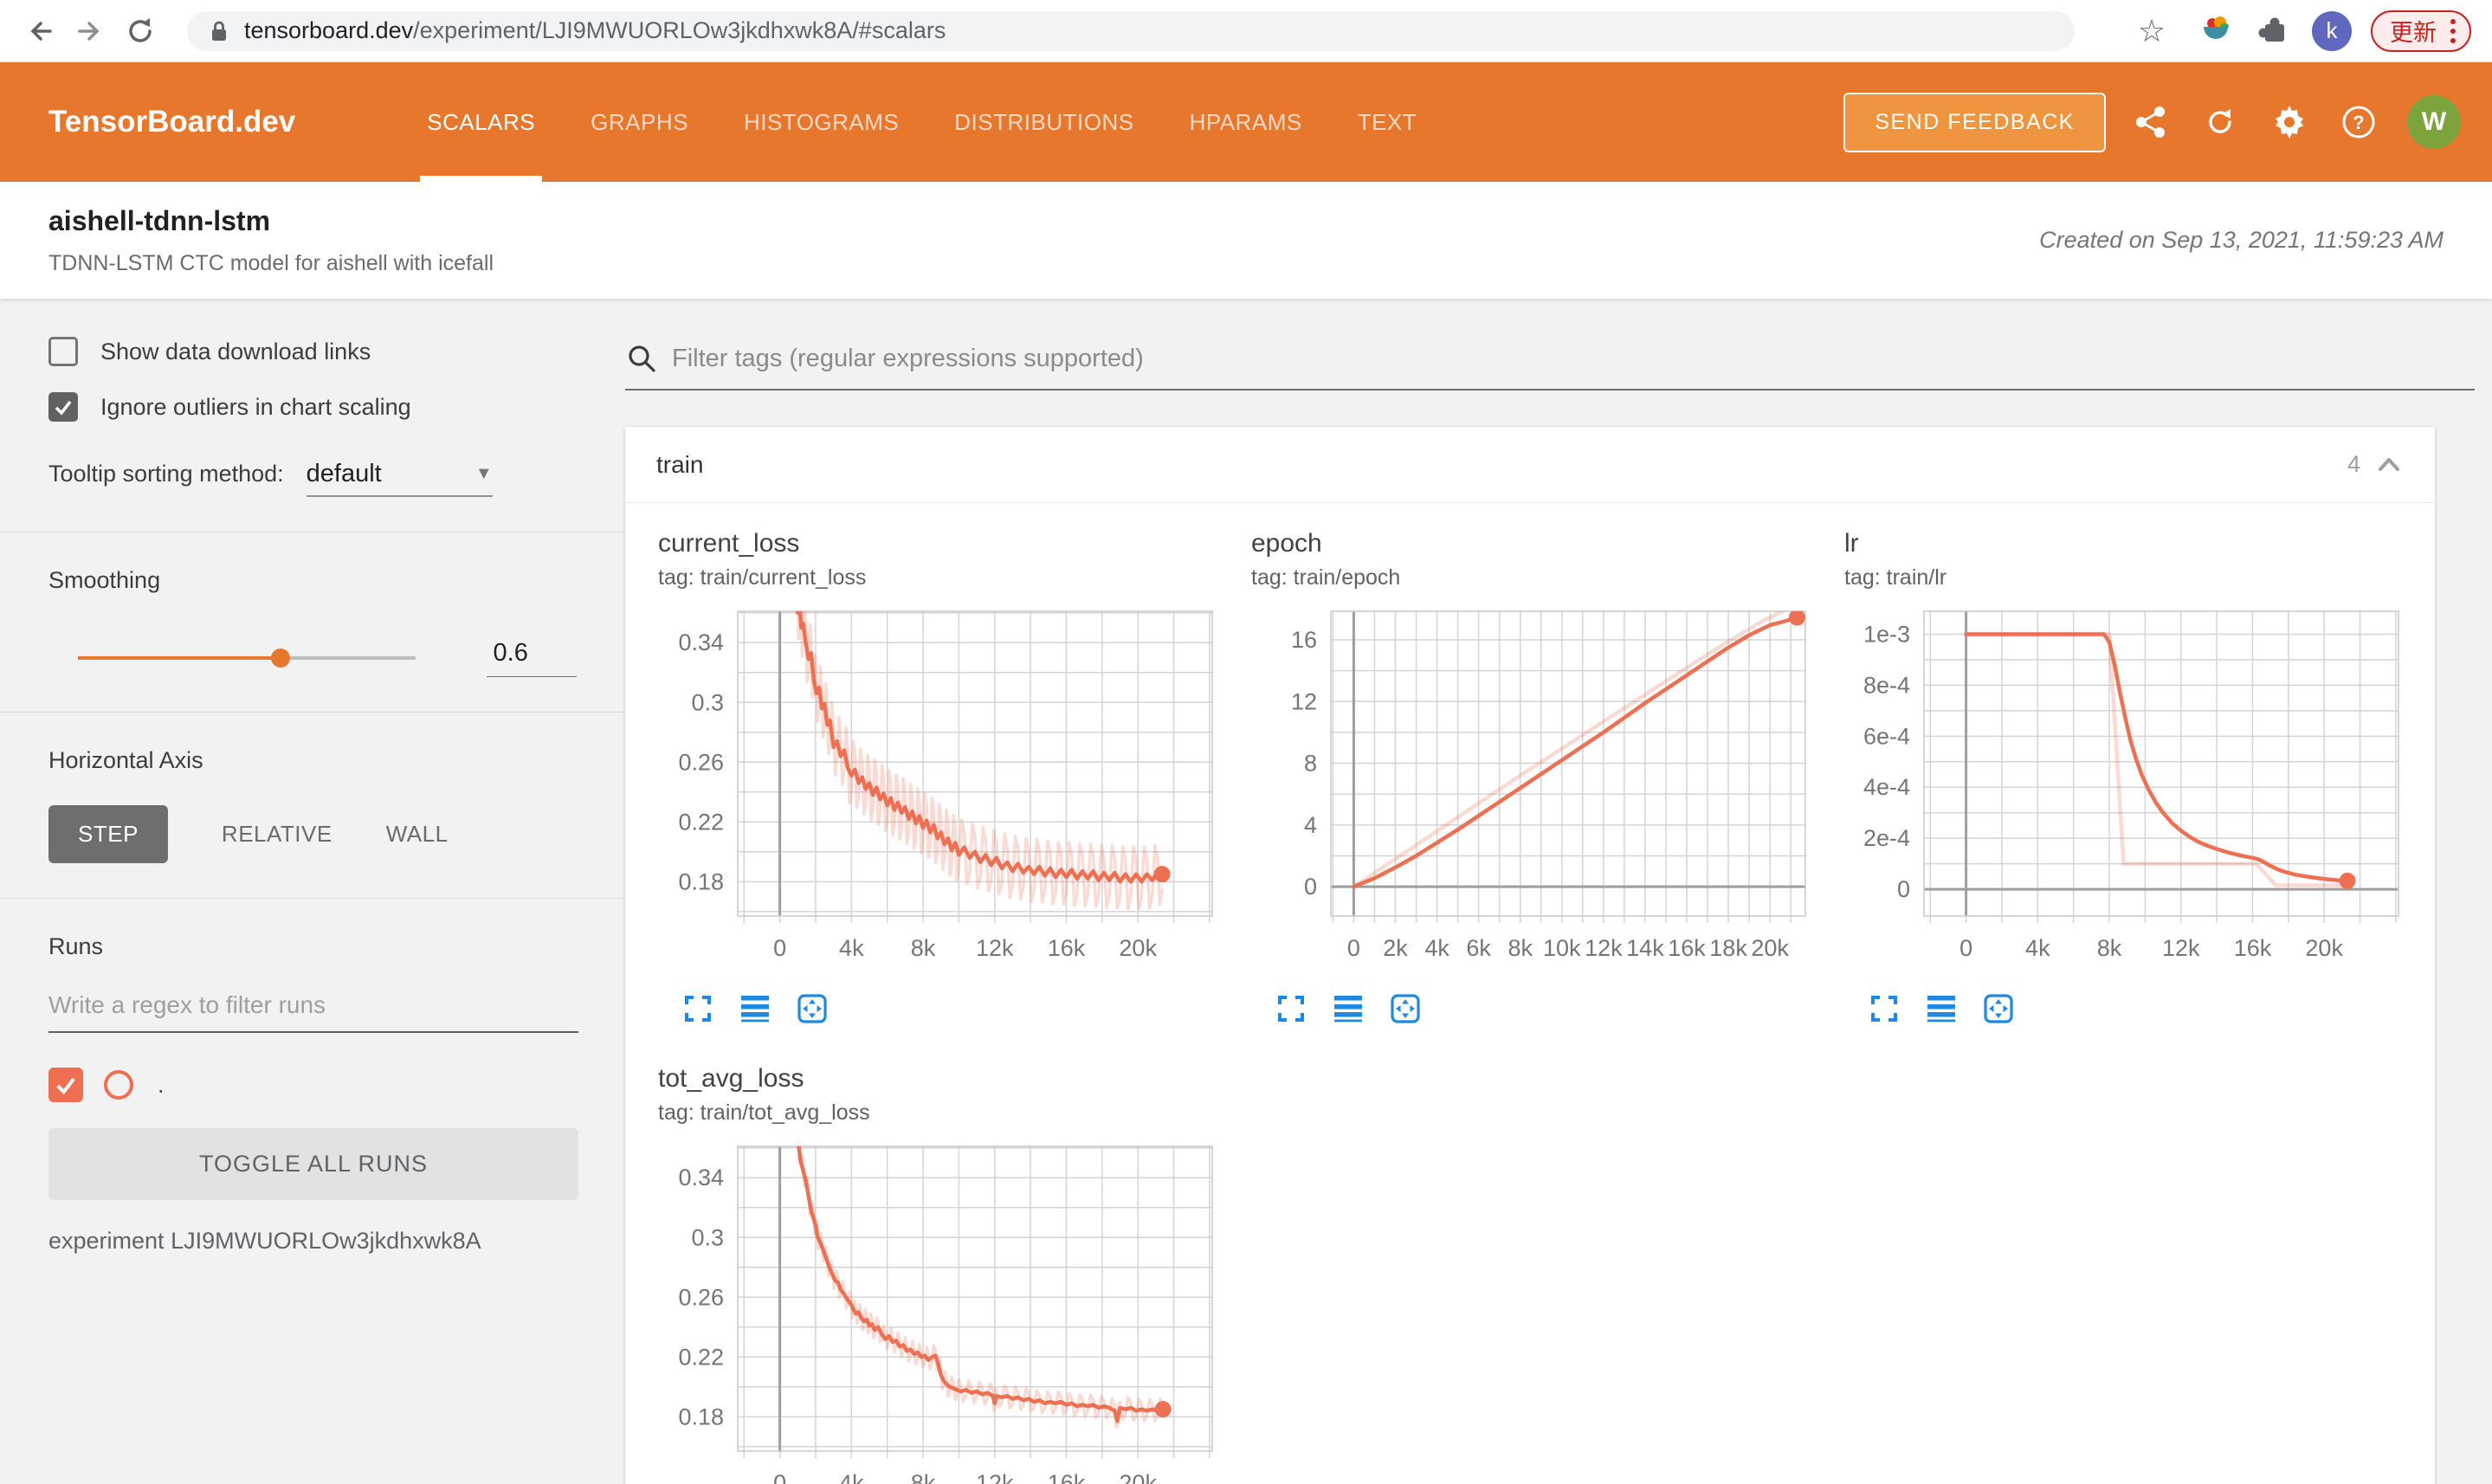 This screenshot has width=2492, height=1484. What do you see at coordinates (2289, 122) in the screenshot?
I see `settings-gear-icon` at bounding box center [2289, 122].